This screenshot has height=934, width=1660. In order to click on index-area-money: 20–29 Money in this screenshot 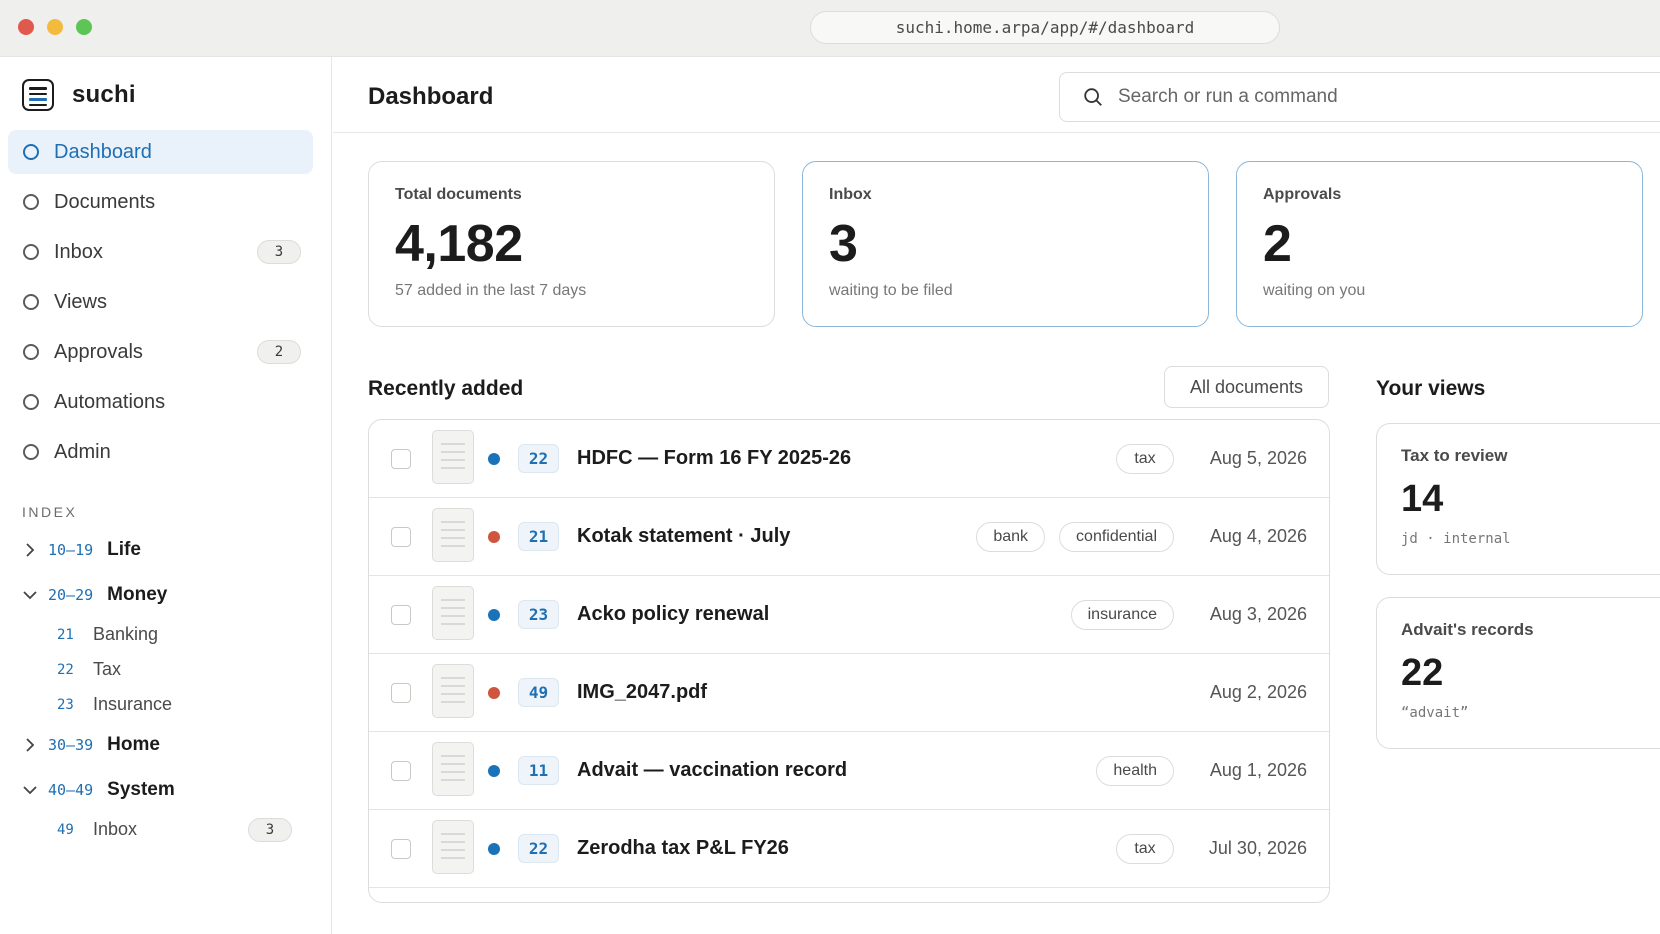, I will do `click(167, 594)`.